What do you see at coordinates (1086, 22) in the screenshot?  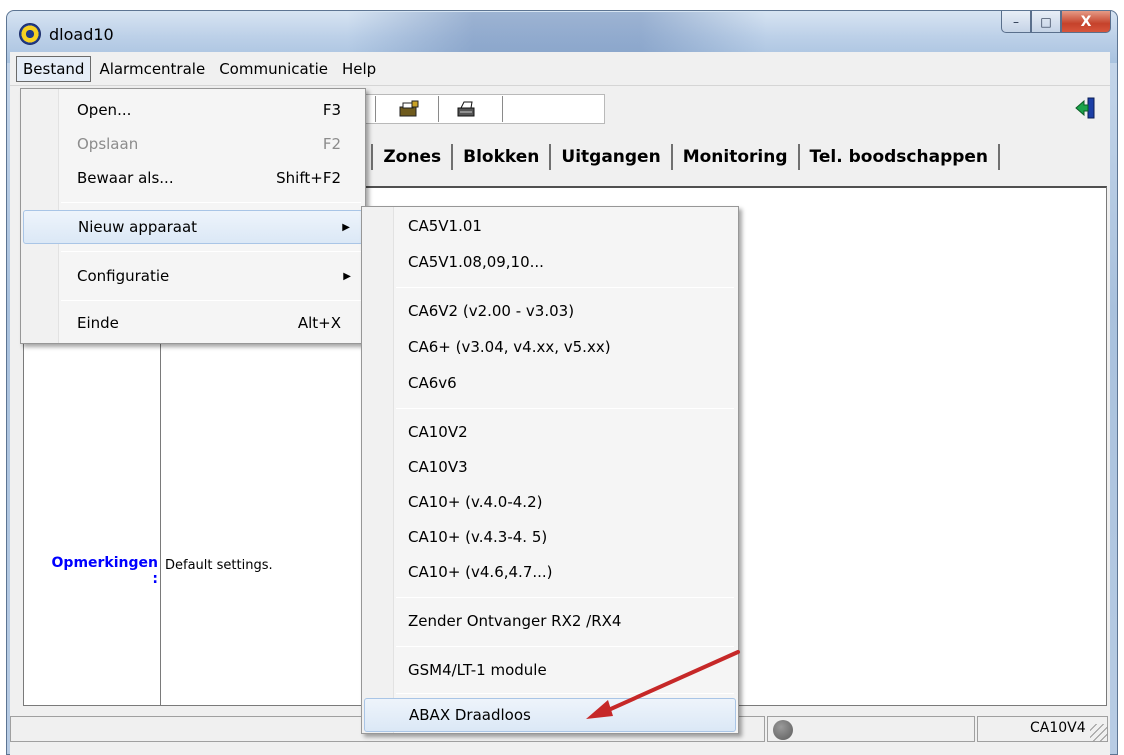 I see `close-button: X` at bounding box center [1086, 22].